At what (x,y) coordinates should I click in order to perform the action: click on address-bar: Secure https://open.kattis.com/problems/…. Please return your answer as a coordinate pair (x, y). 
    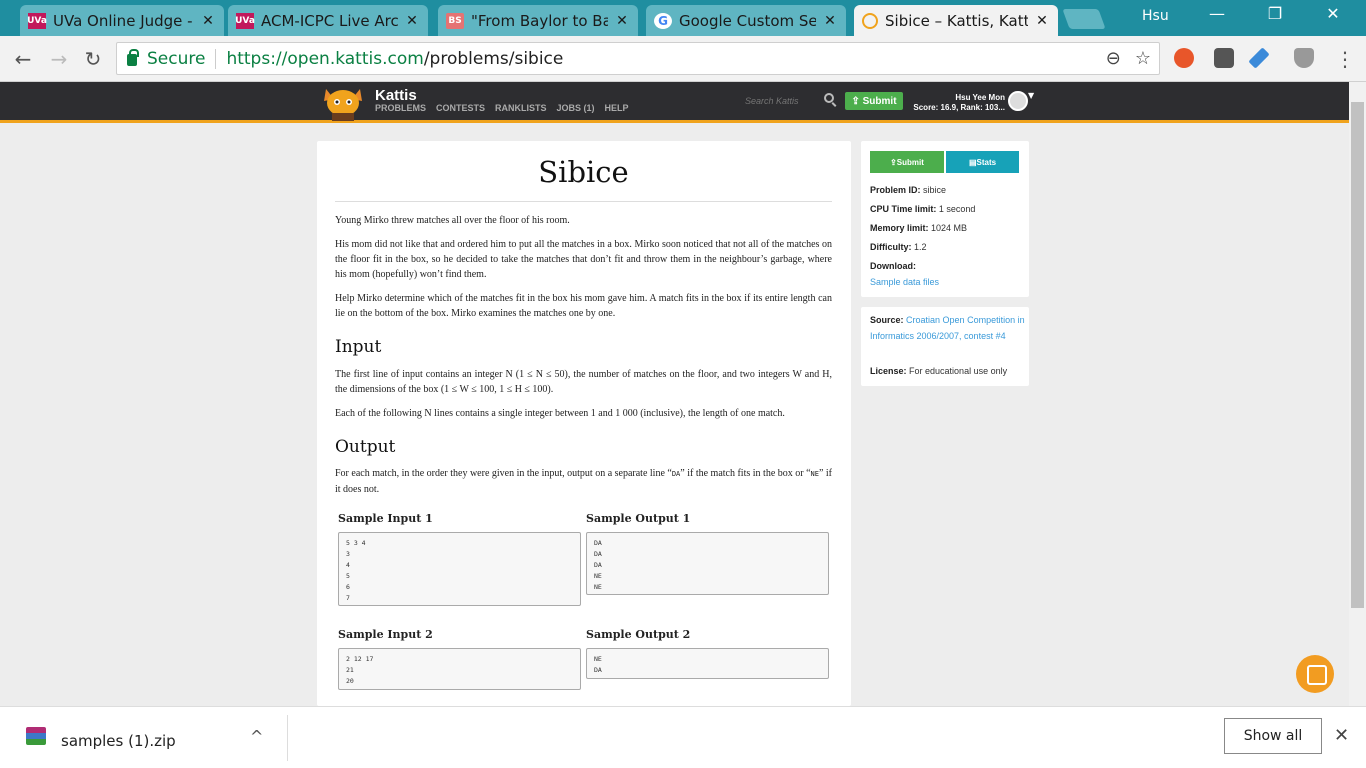
    Looking at the image, I should click on (638, 58).